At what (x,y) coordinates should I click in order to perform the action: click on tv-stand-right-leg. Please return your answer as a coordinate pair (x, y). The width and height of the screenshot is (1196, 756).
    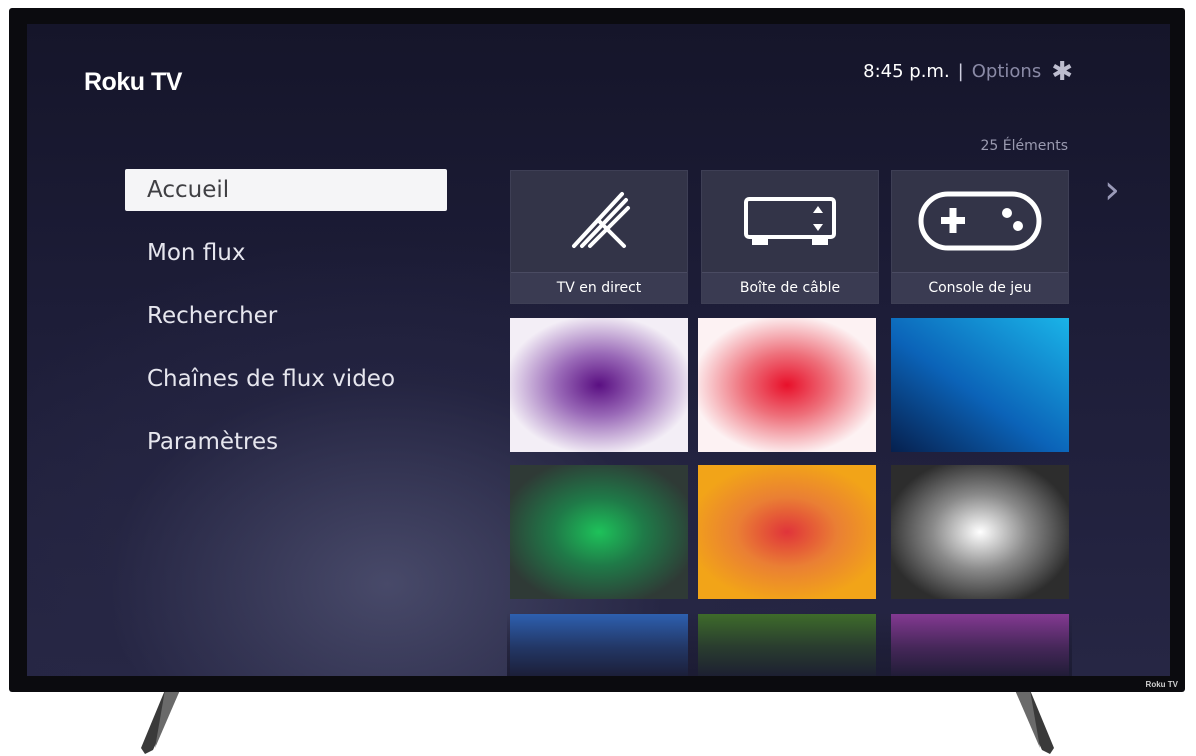
    Looking at the image, I should click on (1030, 723).